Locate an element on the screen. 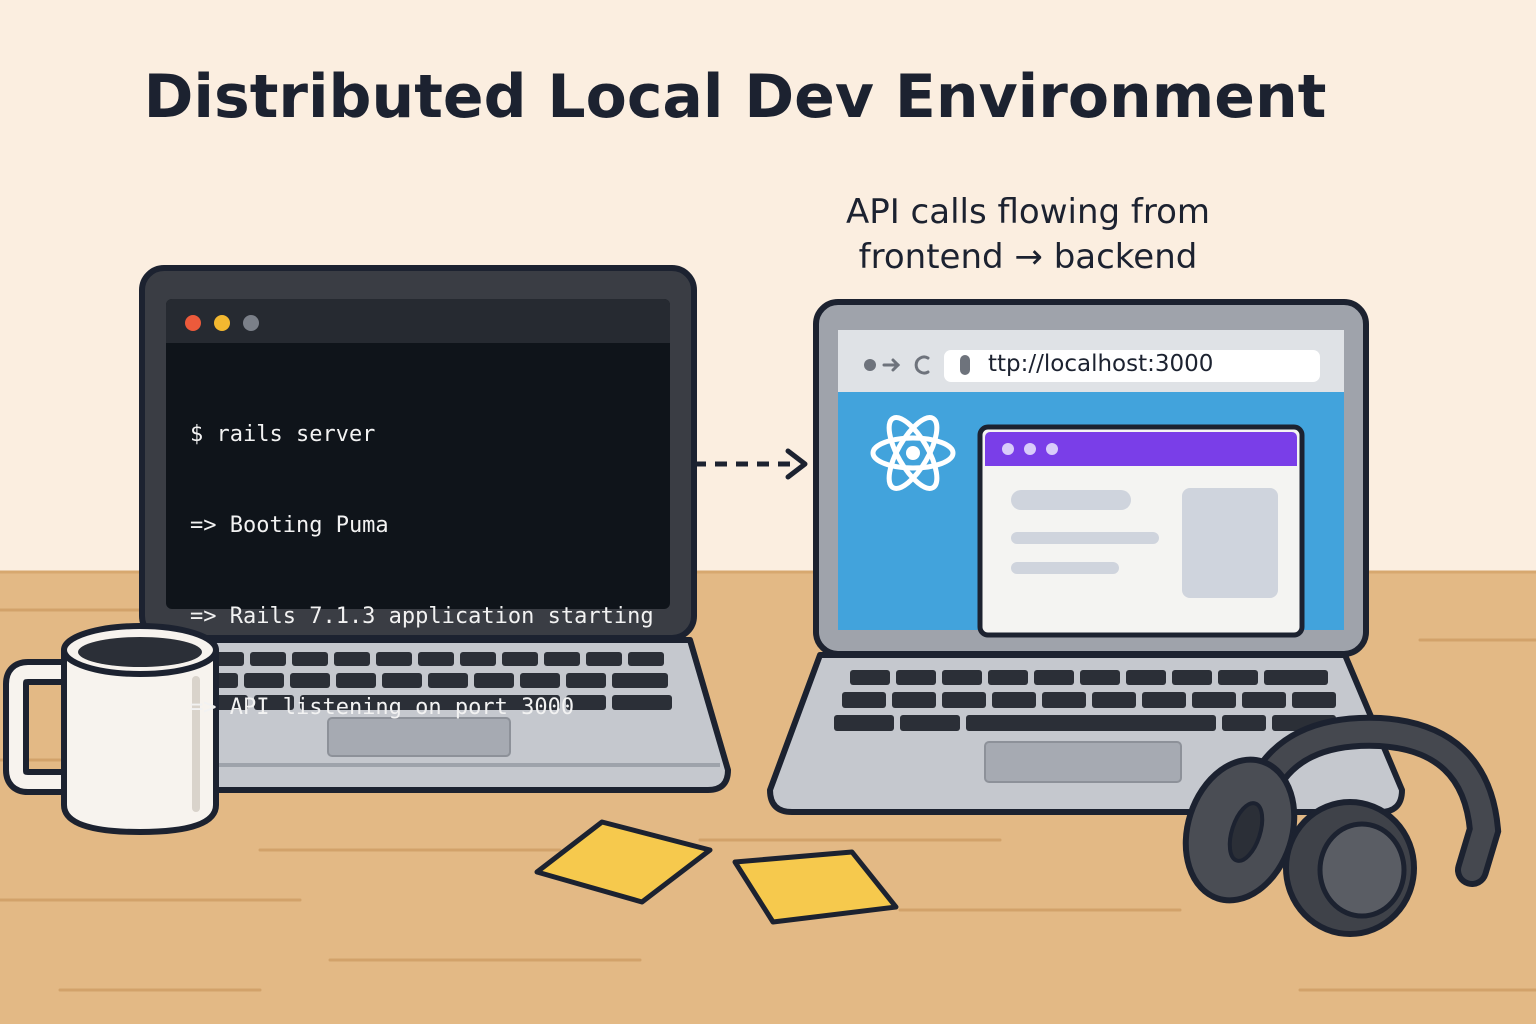 The height and width of the screenshot is (1024, 1536). coffee is located at coordinates (140, 652).